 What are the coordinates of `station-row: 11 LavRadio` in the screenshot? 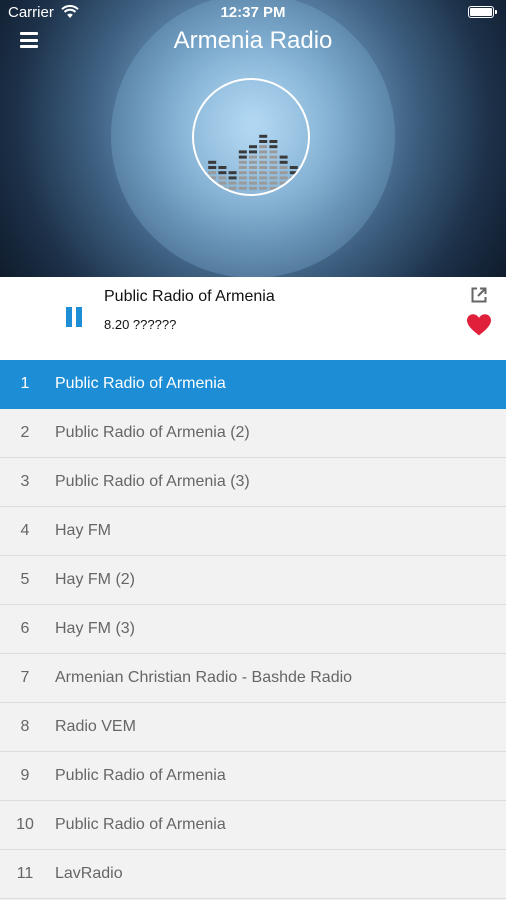 It's located at (253, 874).